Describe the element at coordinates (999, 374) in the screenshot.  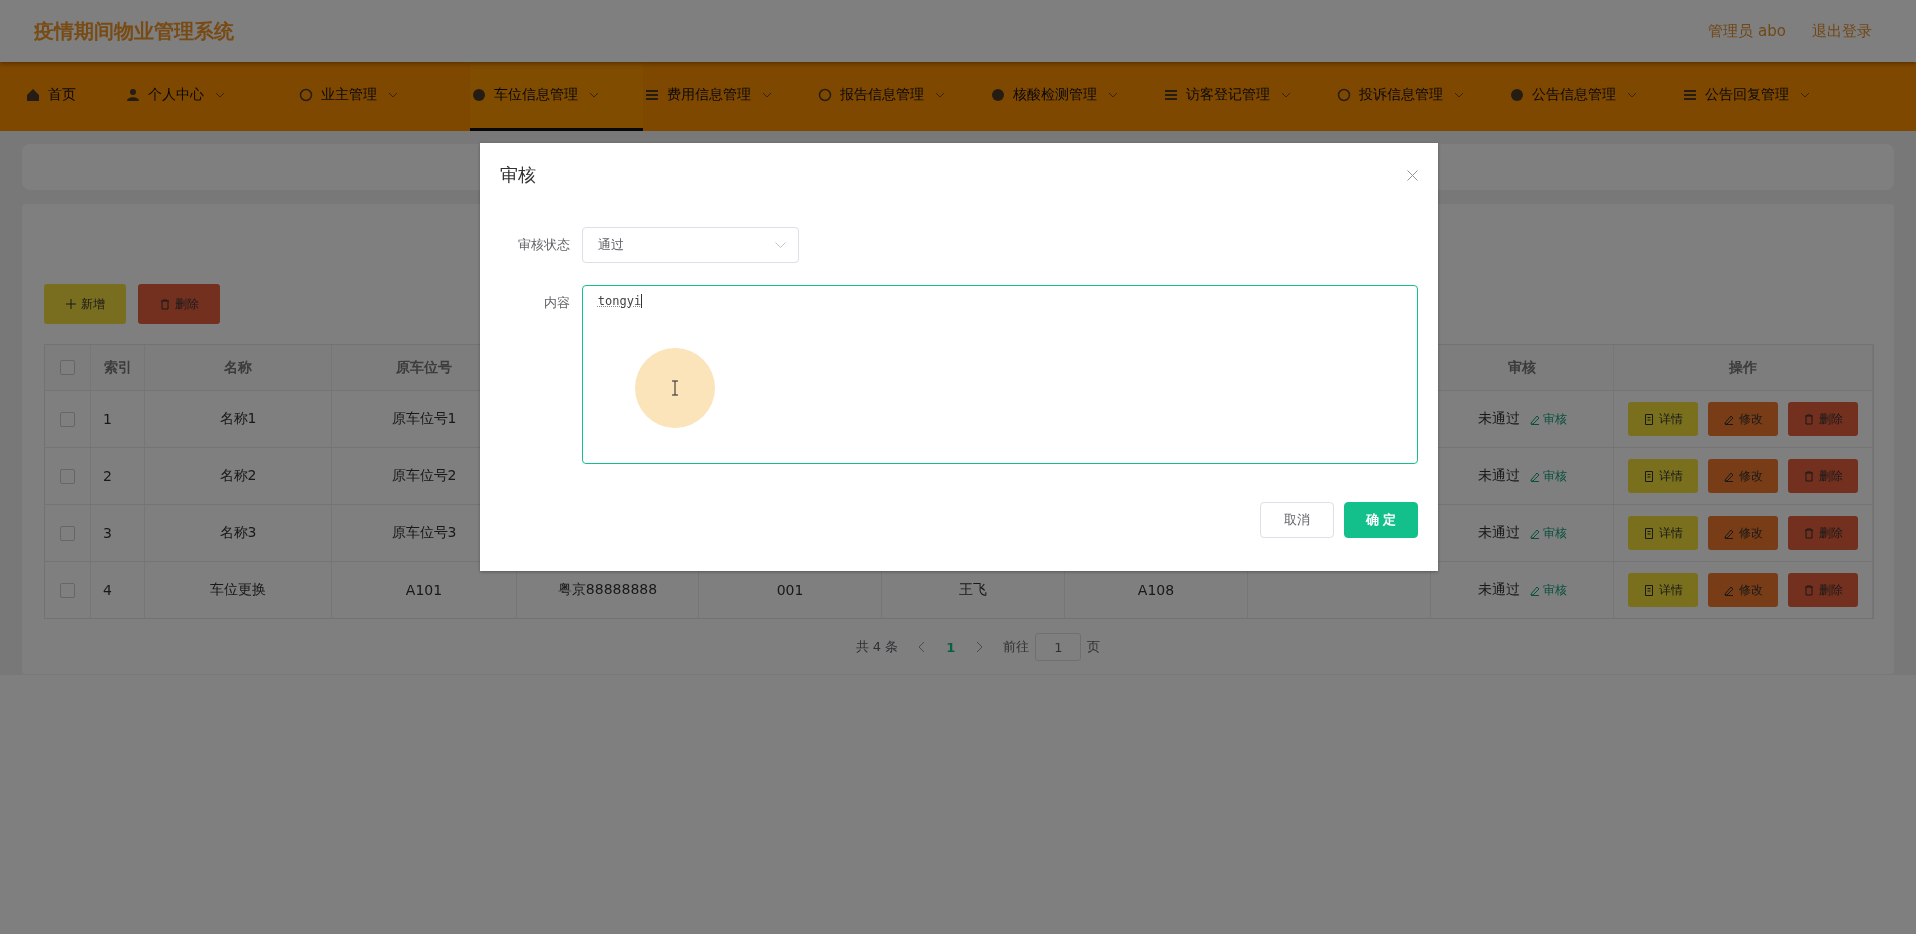
I see `content-textarea: tongyi` at that location.